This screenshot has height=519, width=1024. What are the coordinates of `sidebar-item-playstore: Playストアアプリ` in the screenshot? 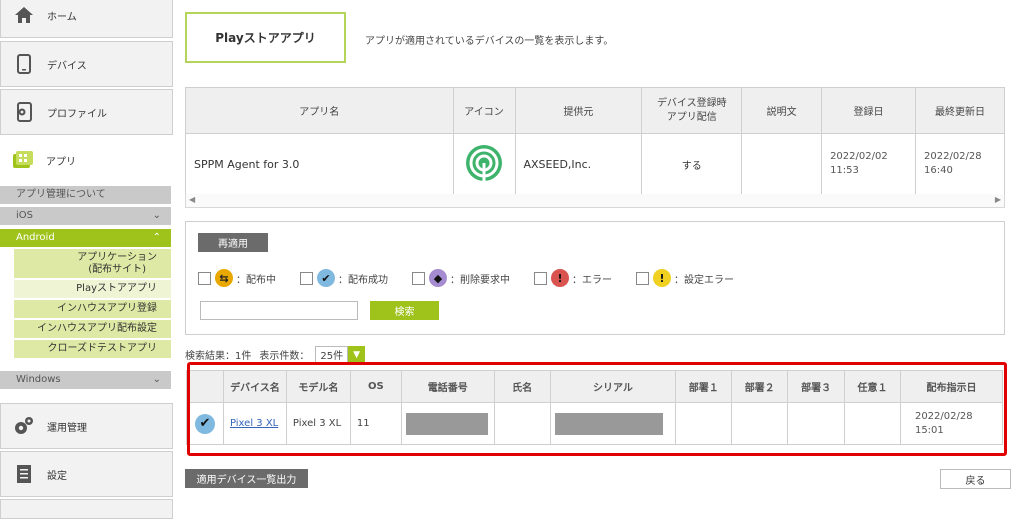 It's located at (92, 289).